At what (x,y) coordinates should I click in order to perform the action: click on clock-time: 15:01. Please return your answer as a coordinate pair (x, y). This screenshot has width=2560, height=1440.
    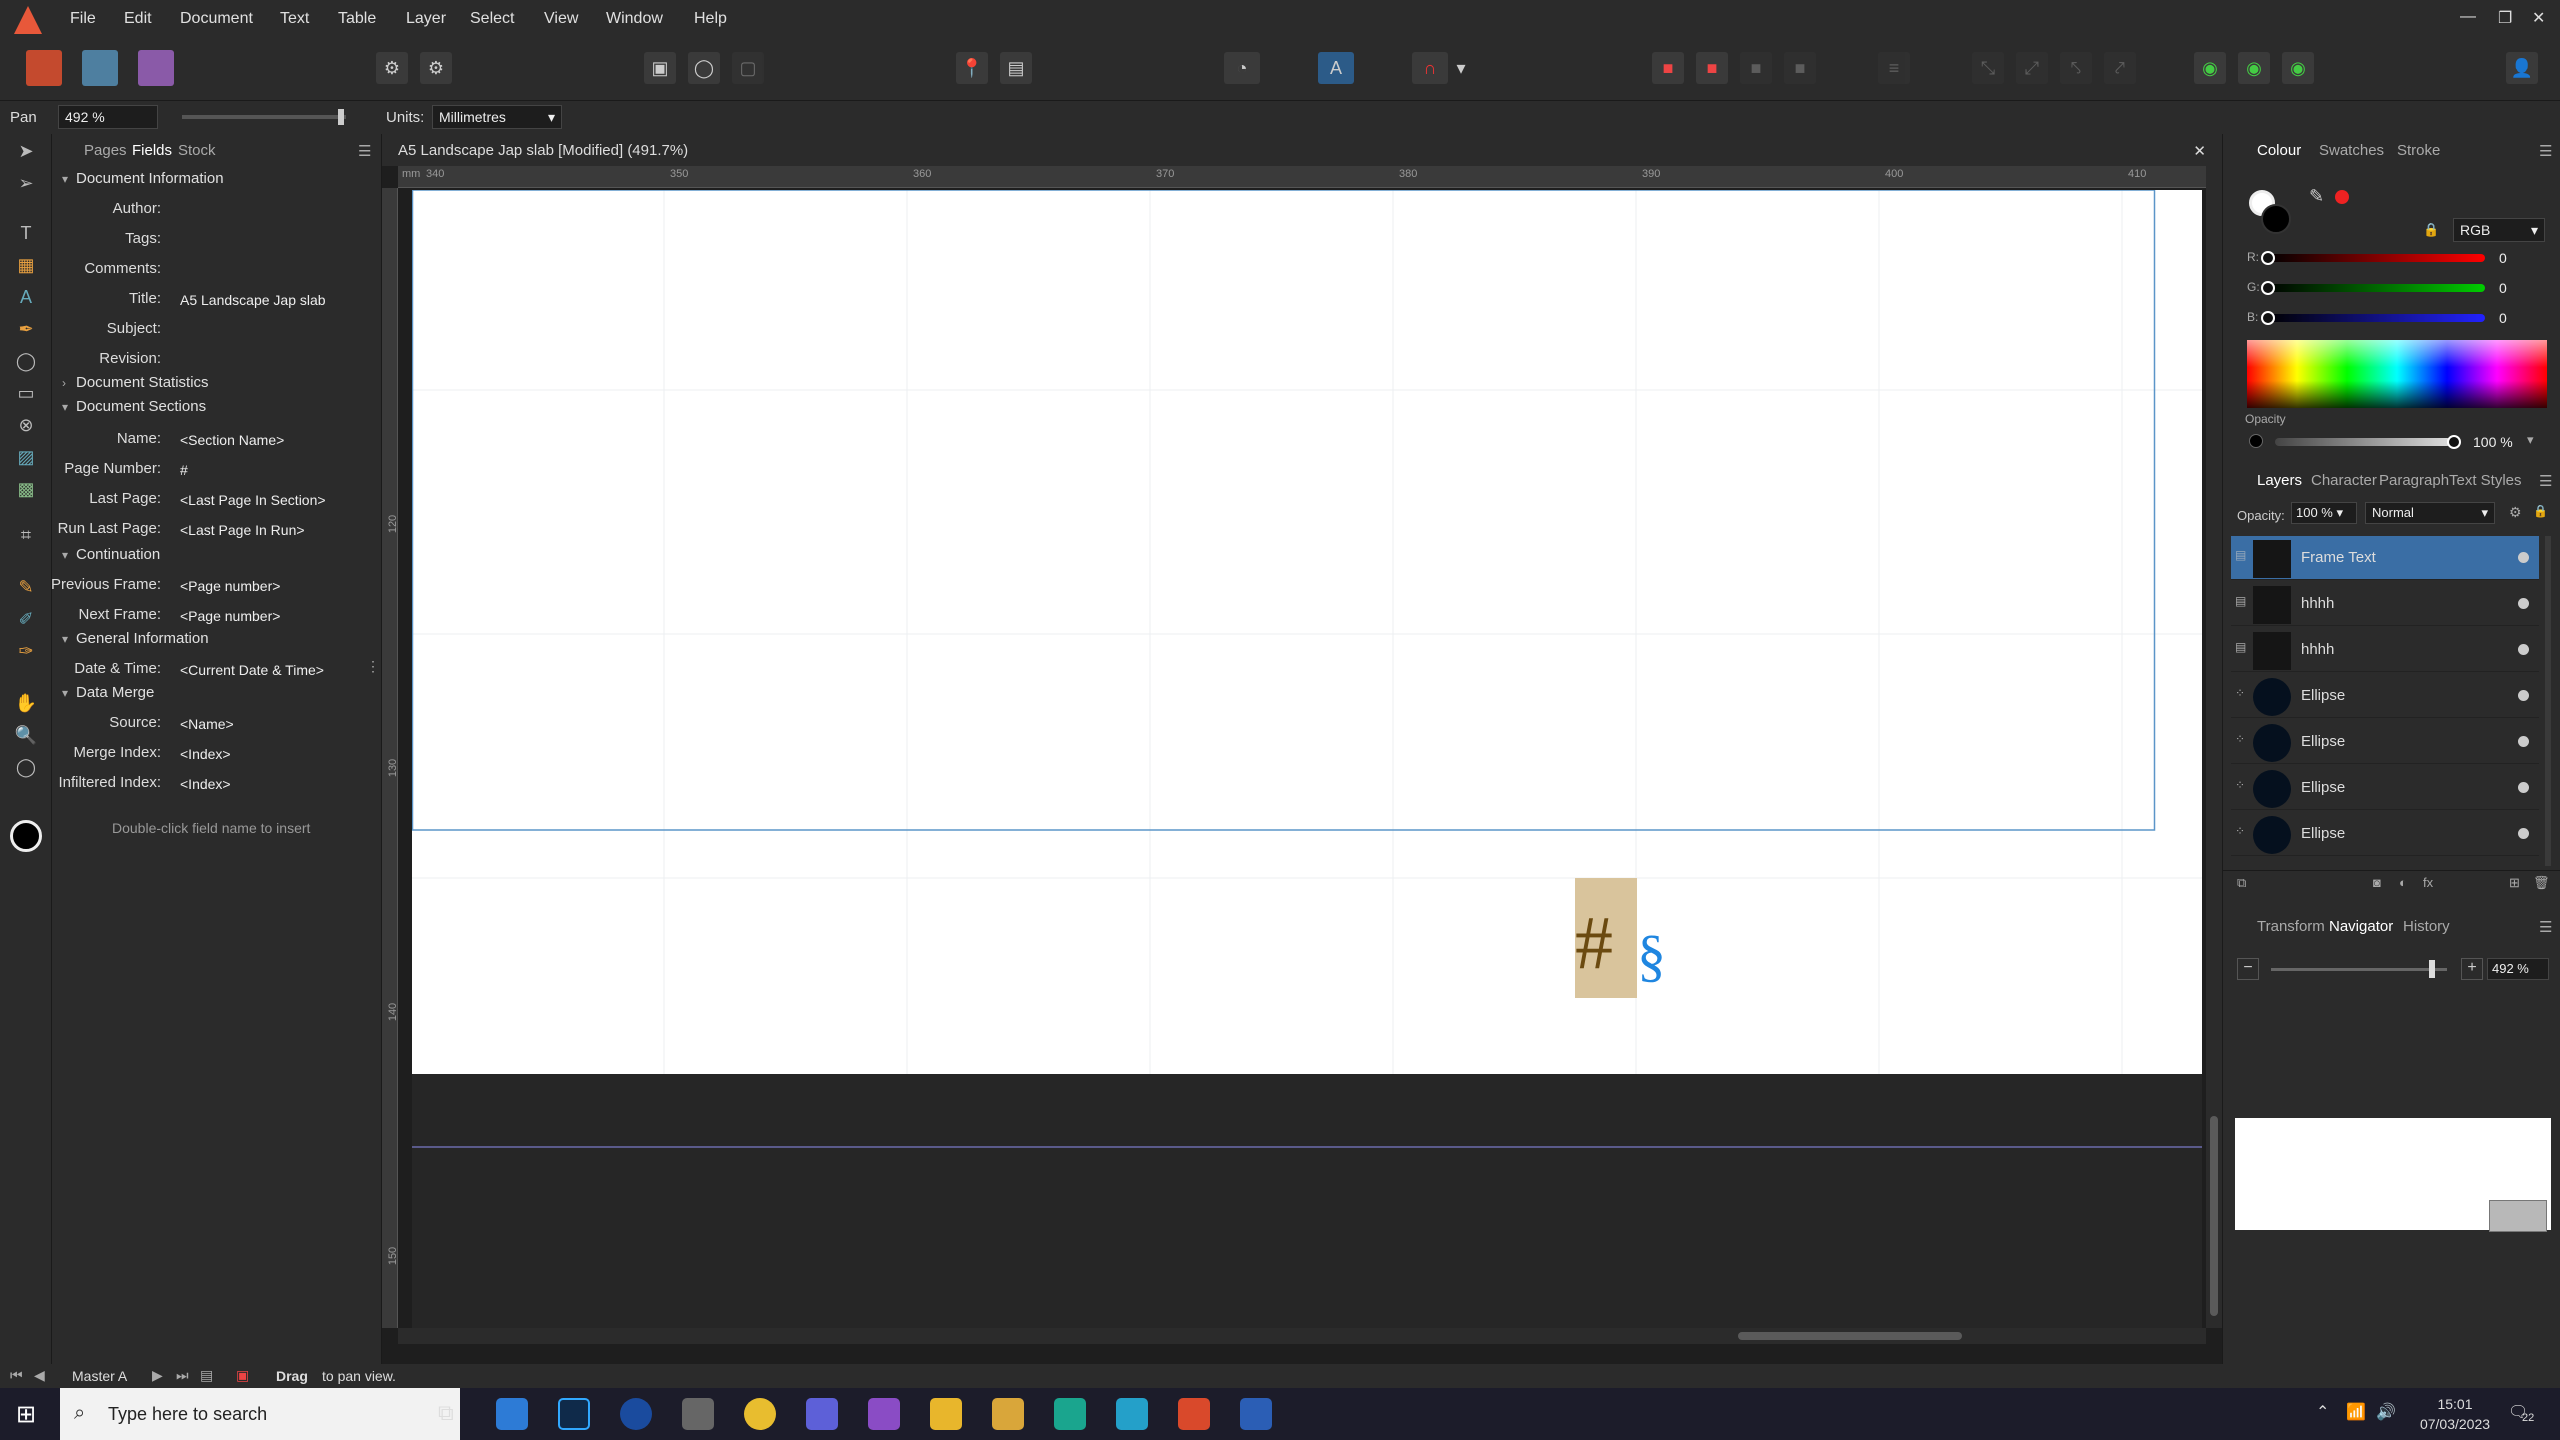
    Looking at the image, I should click on (2455, 1404).